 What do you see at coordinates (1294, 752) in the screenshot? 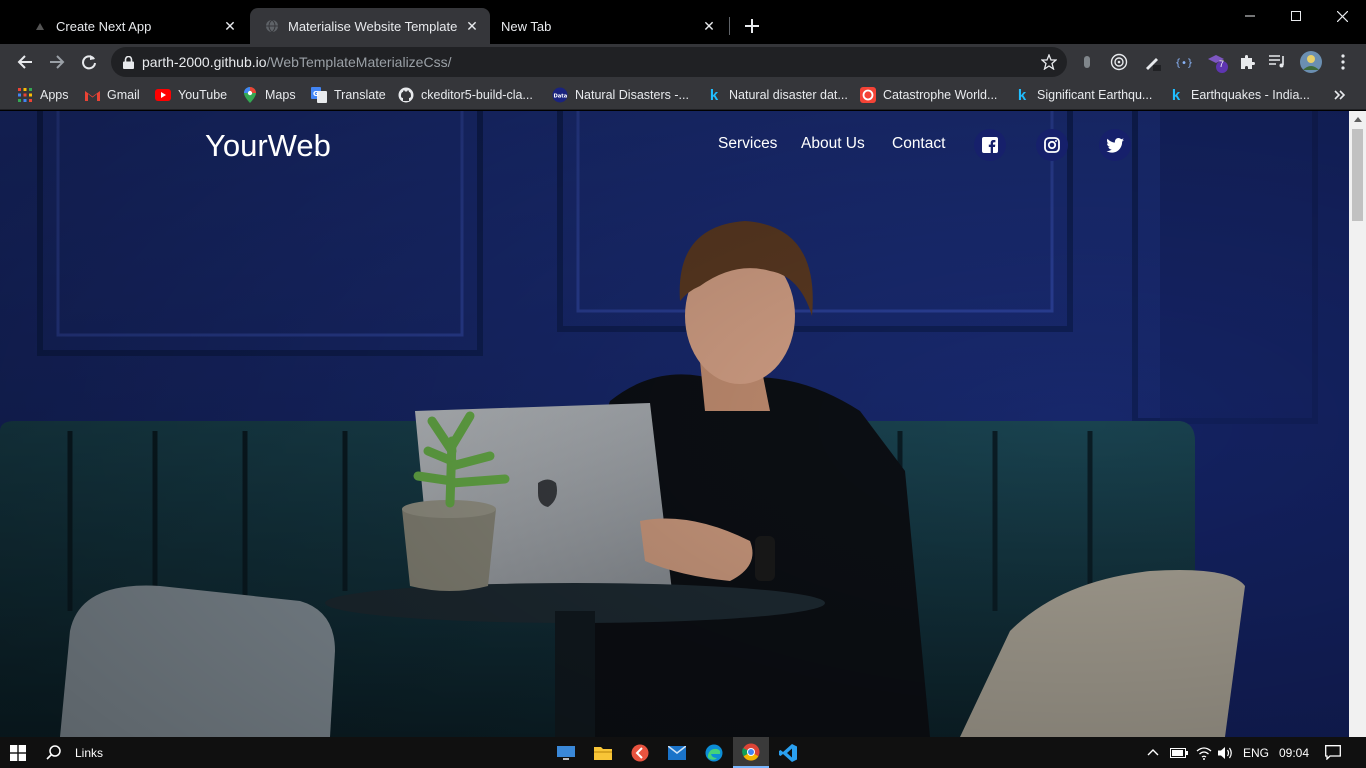
I see `clock: 09:04` at bounding box center [1294, 752].